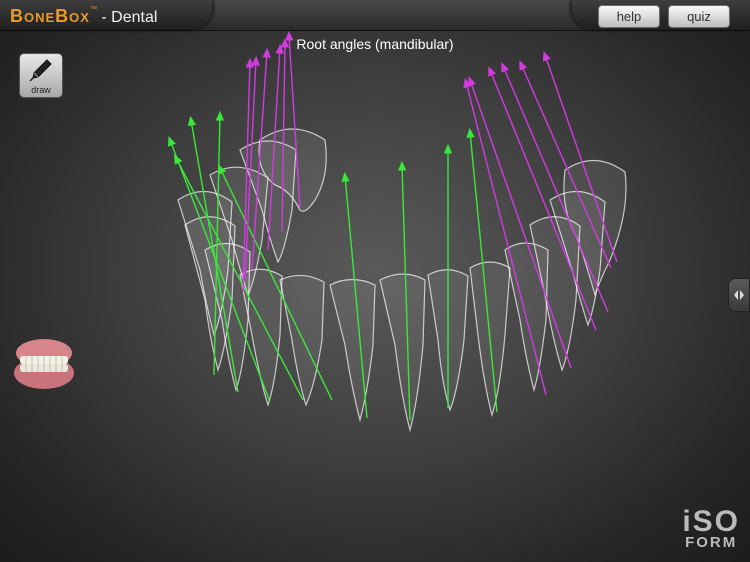 Image resolution: width=750 pixels, height=562 pixels. What do you see at coordinates (50, 16) in the screenshot?
I see `brand-name: BoneBox` at bounding box center [50, 16].